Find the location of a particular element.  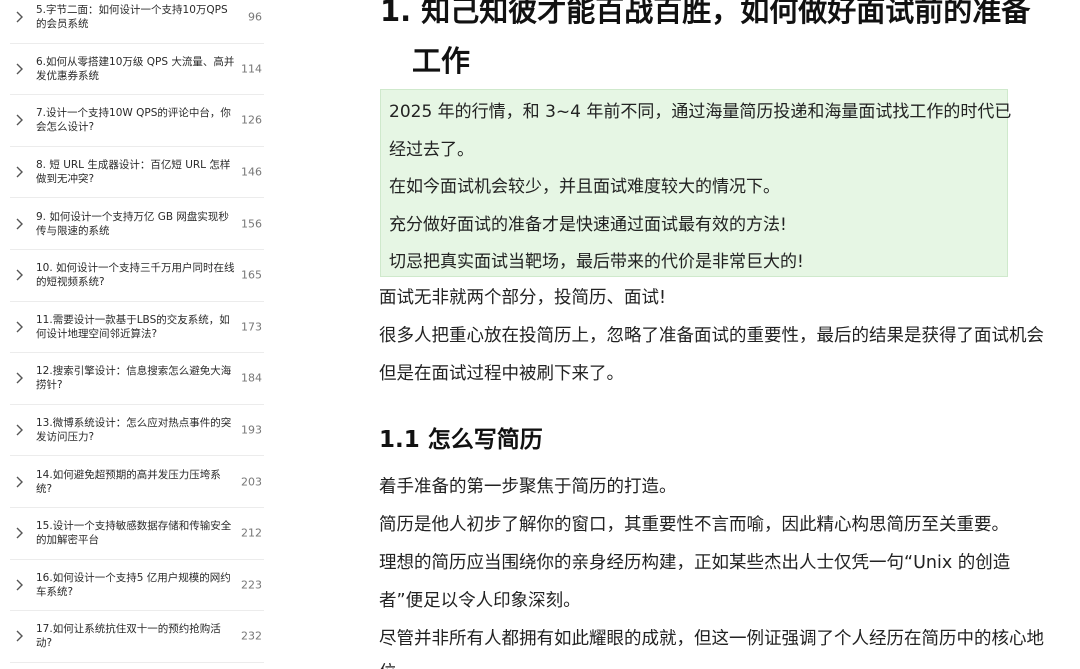

toc-item-title: 5.字节二面：如何设计一个支持10万QPS的会员系统 is located at coordinates (132, 17).